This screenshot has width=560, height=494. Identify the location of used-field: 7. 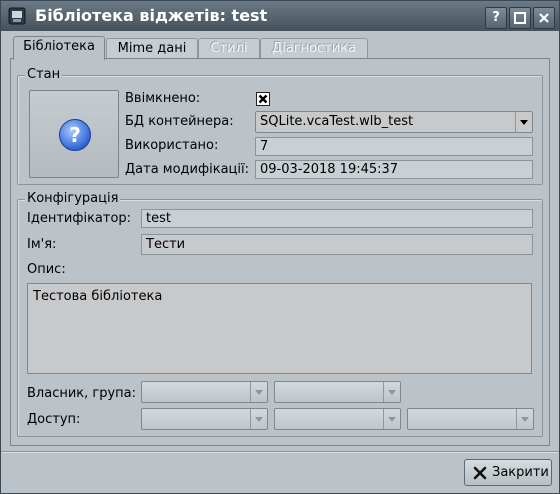
(394, 146).